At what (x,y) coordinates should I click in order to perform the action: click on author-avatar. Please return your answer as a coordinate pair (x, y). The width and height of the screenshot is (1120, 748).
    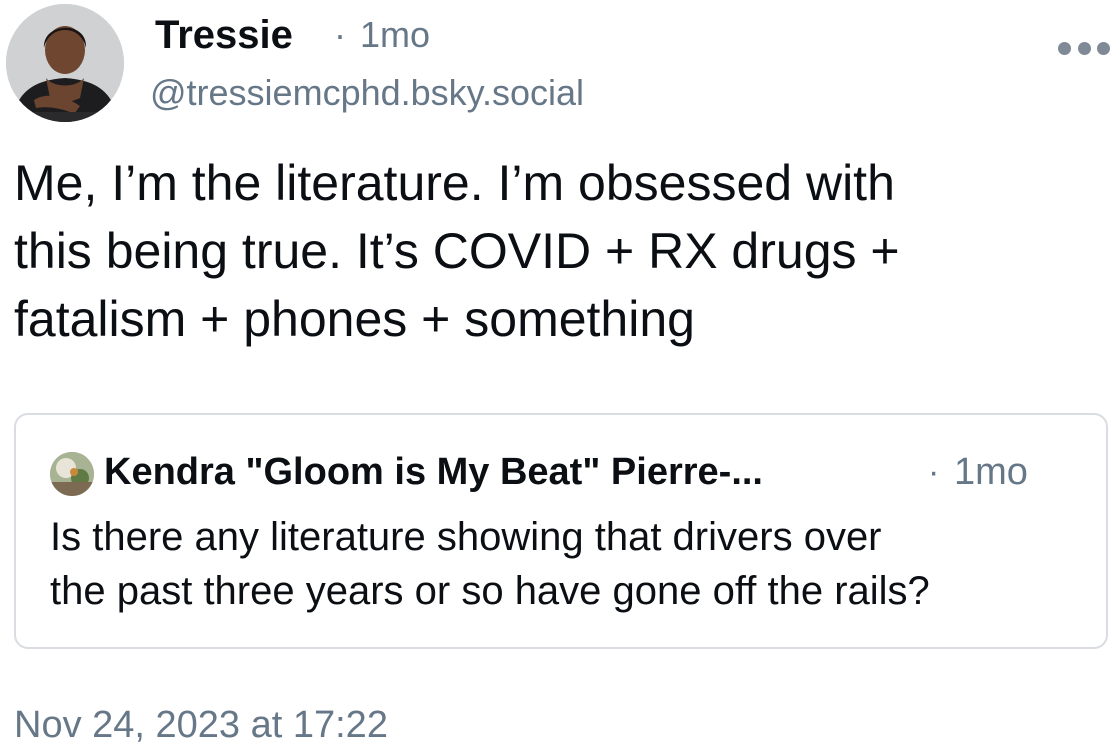
    Looking at the image, I should click on (65, 63).